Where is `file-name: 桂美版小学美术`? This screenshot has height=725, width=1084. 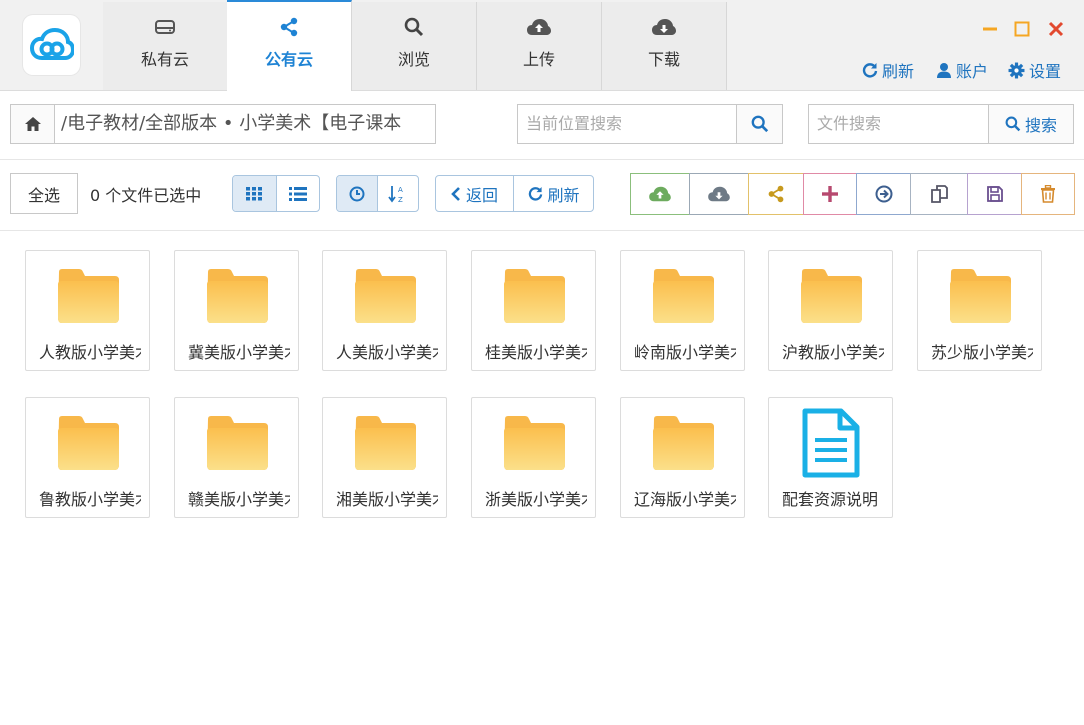 file-name: 桂美版小学美术 is located at coordinates (536, 352).